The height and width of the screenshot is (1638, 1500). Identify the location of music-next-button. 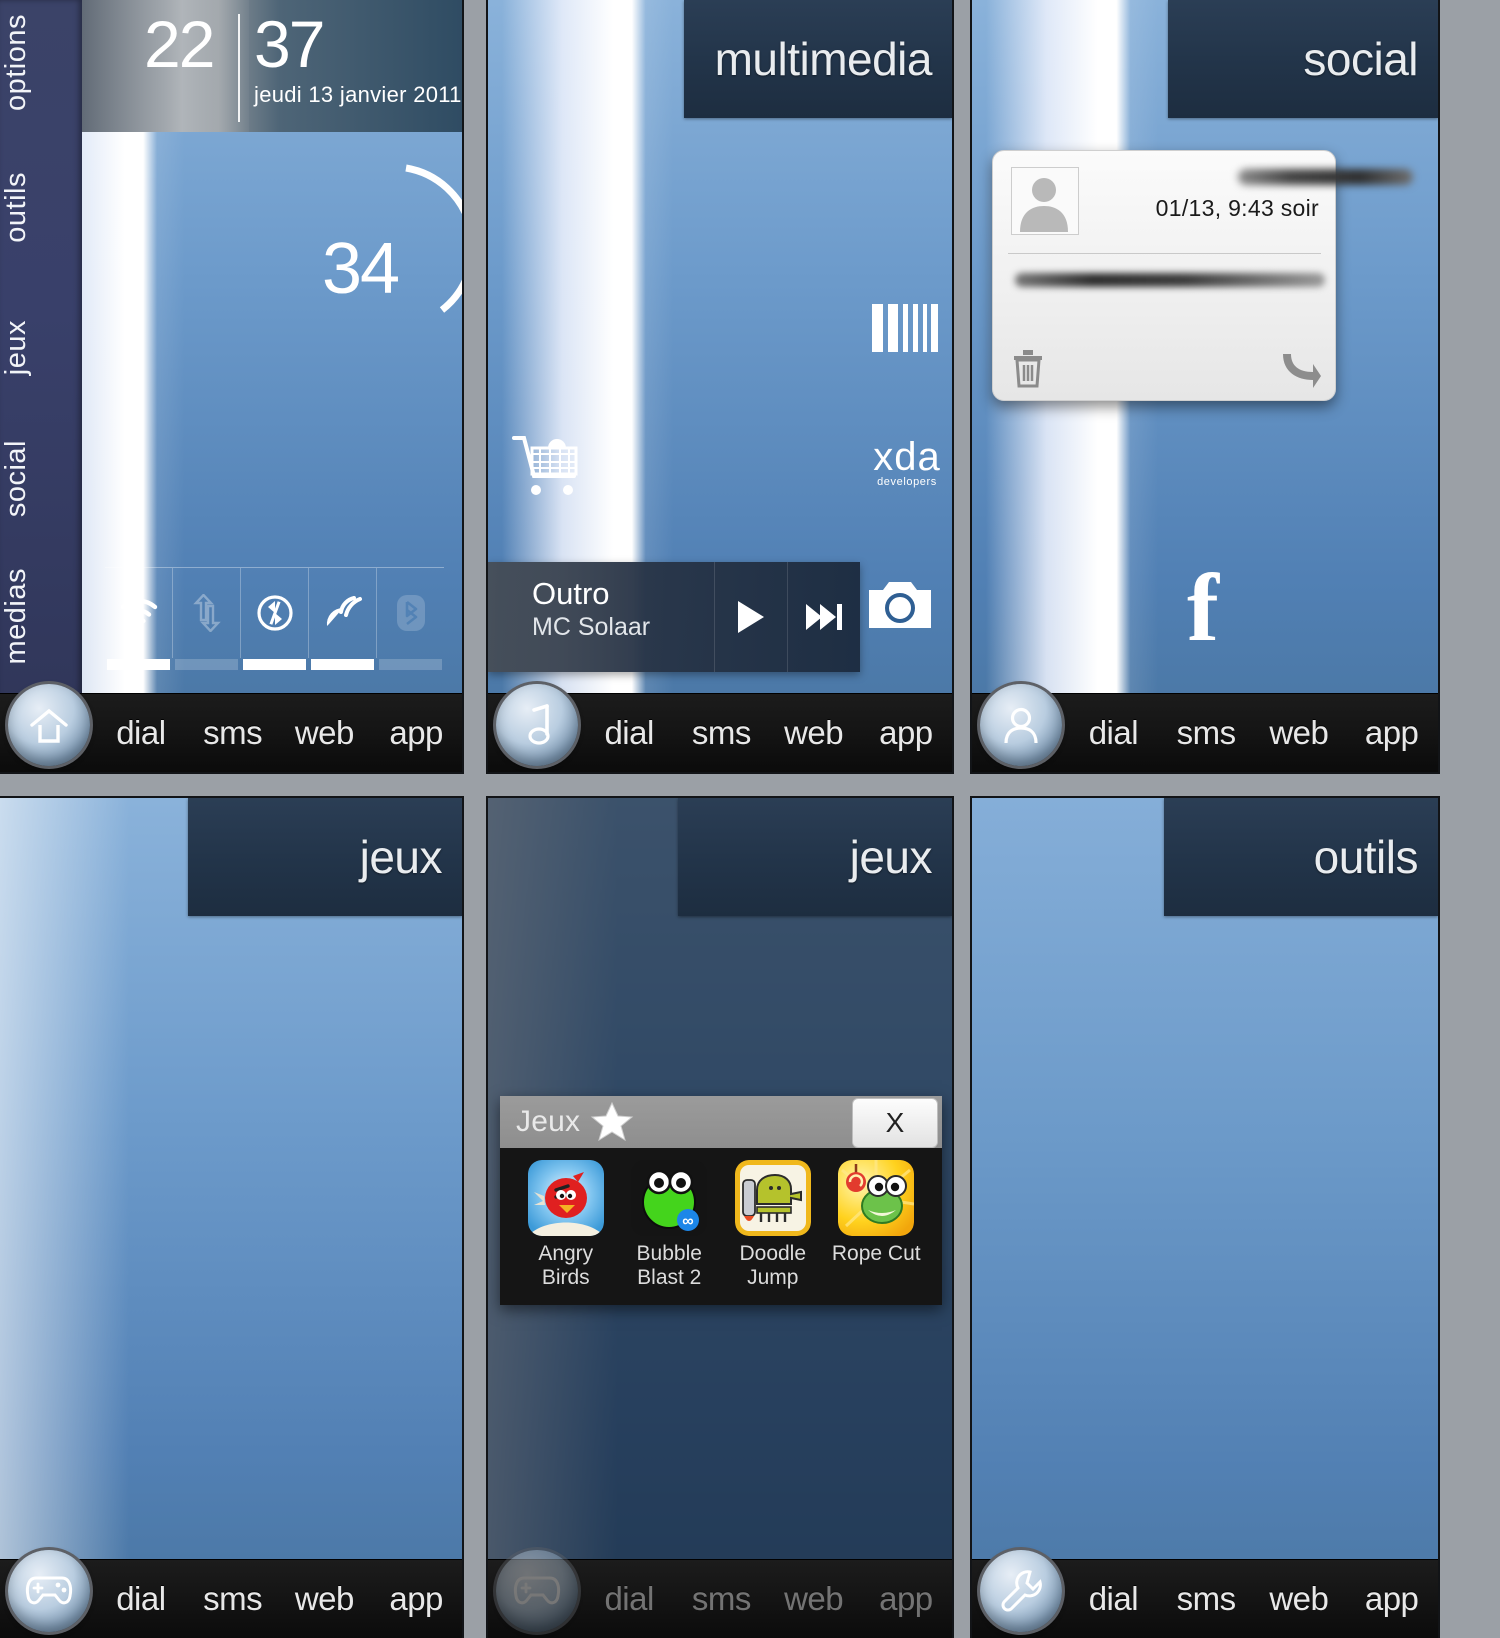
(823, 617).